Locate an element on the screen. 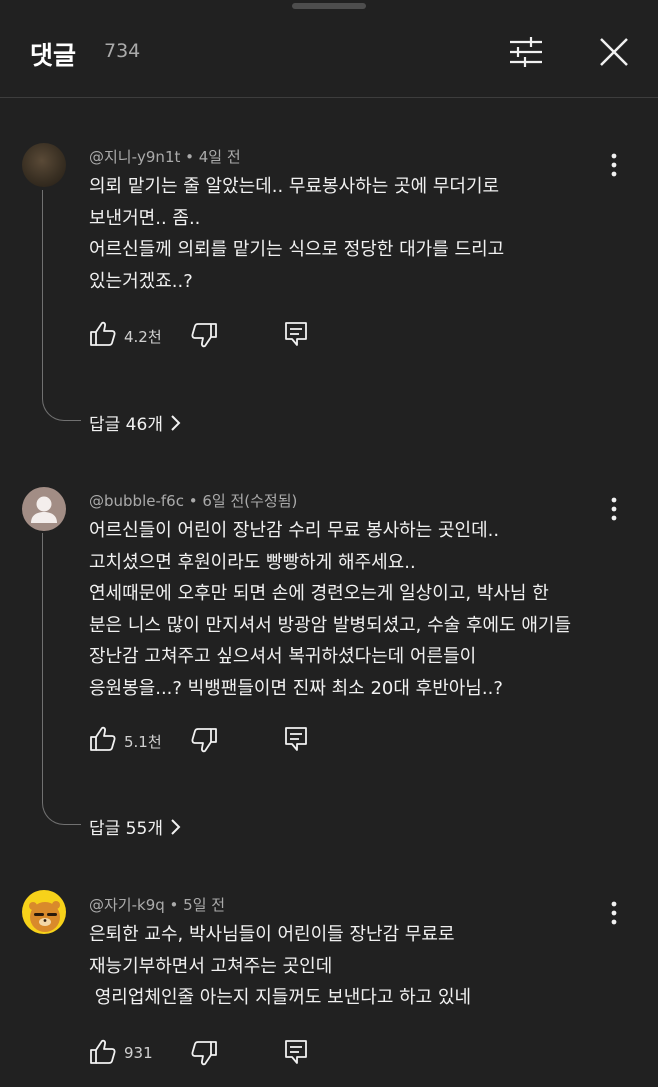 The width and height of the screenshot is (658, 1087). comment-count: 734 is located at coordinates (122, 51).